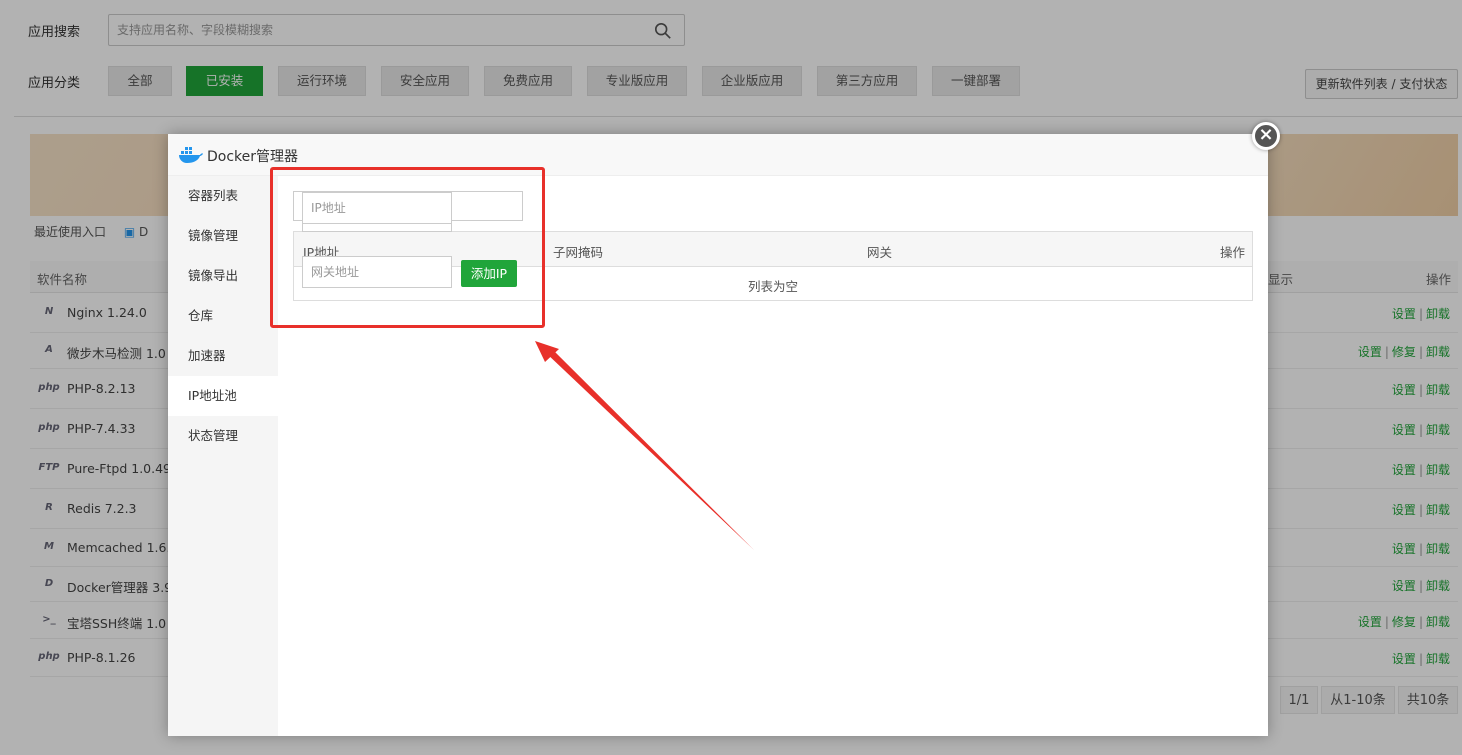  What do you see at coordinates (1233, 252) in the screenshot?
I see `col-action: 操作` at bounding box center [1233, 252].